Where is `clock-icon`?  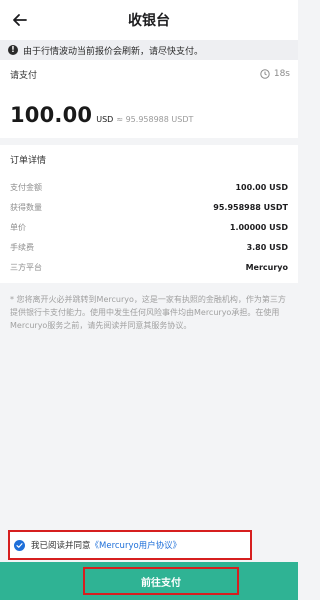
clock-icon is located at coordinates (265, 74).